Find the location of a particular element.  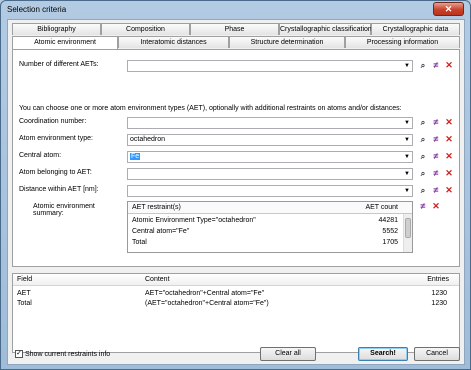

summary-restraint: Central atom="Fe" is located at coordinates (161, 231).